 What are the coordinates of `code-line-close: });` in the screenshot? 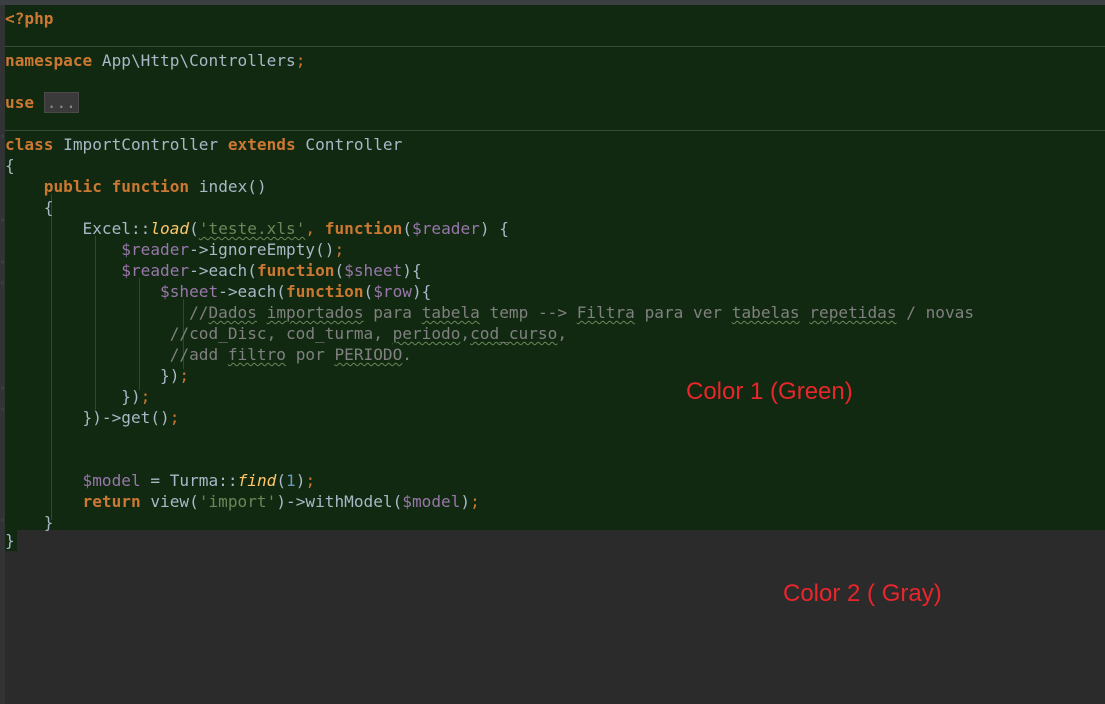 It's located at (97, 375).